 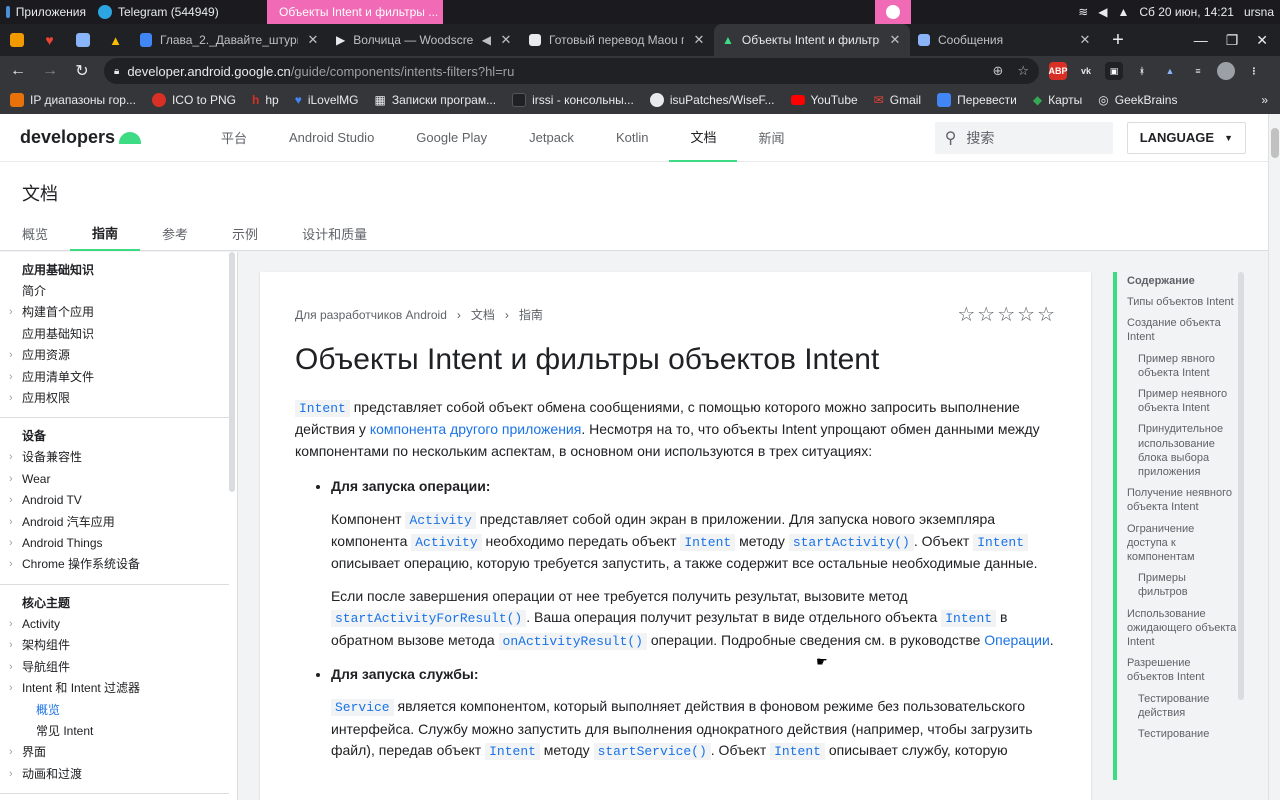 What do you see at coordinates (1275, 143) in the screenshot?
I see `scrollbar-thumb` at bounding box center [1275, 143].